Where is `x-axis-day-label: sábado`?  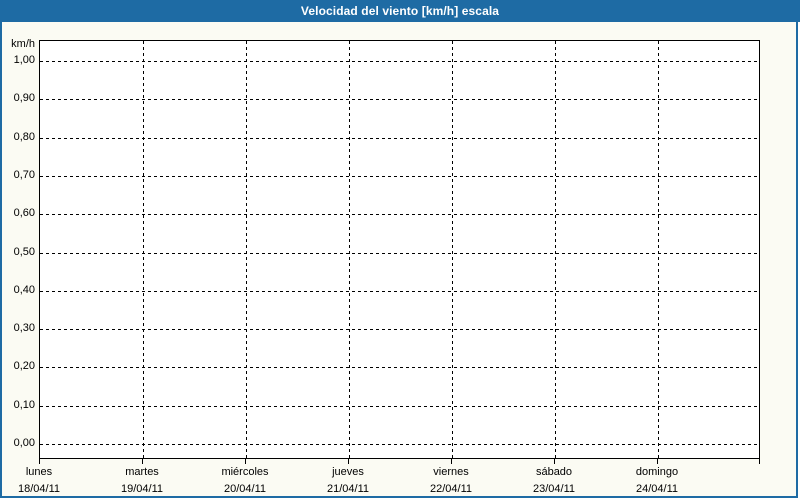 x-axis-day-label: sábado is located at coordinates (554, 472).